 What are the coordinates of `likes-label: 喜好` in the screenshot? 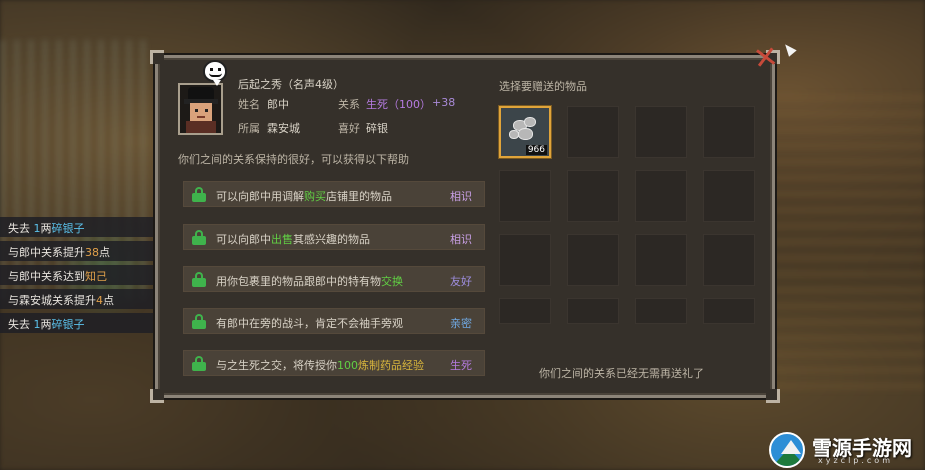 It's located at (349, 128).